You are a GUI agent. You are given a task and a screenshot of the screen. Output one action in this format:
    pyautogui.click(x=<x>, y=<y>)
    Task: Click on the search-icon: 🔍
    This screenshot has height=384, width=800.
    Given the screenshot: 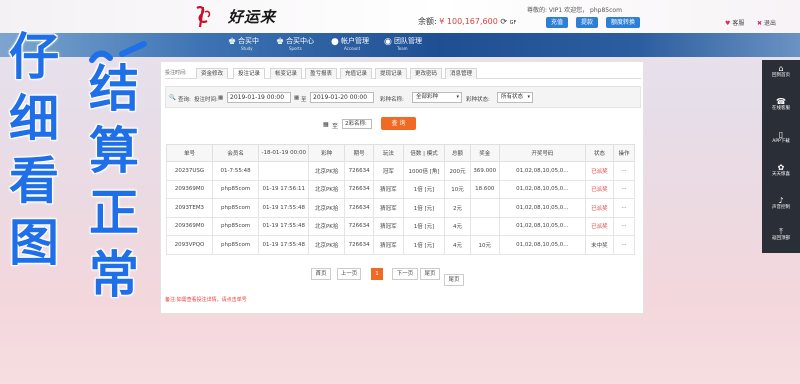 What is the action you would take?
    pyautogui.click(x=172, y=98)
    